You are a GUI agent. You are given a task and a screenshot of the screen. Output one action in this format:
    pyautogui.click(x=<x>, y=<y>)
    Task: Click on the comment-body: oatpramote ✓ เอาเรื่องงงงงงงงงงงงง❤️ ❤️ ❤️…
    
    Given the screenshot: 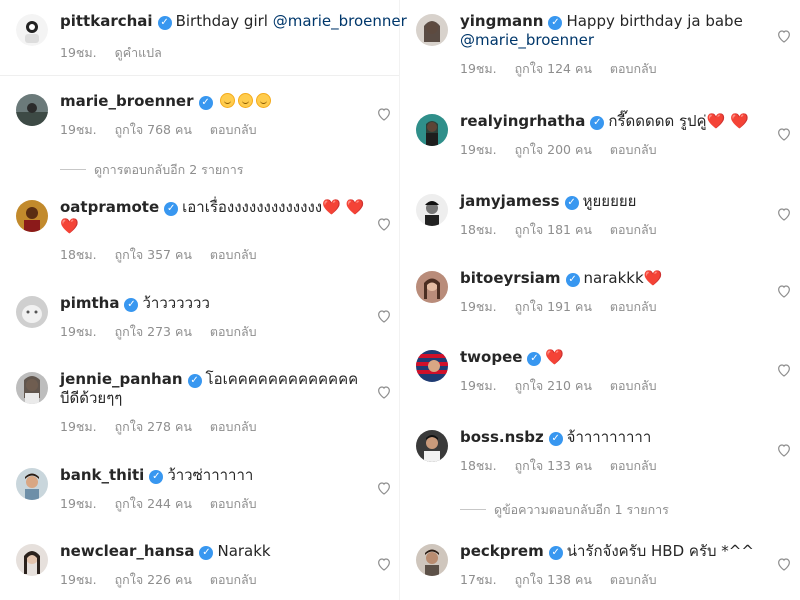 What is the action you would take?
    pyautogui.click(x=213, y=231)
    